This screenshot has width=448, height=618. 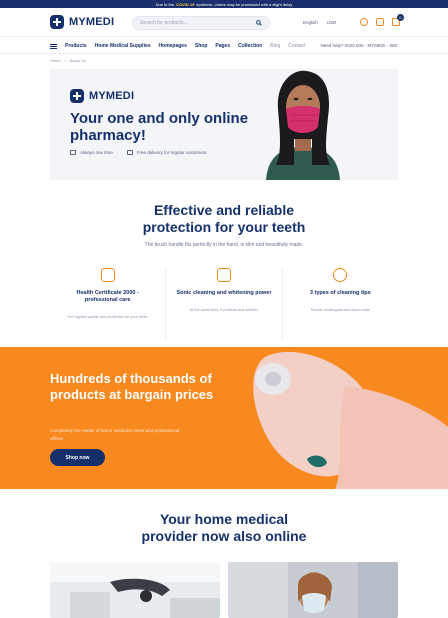 What do you see at coordinates (222, 46) in the screenshot?
I see `nav-pages: Pages` at bounding box center [222, 46].